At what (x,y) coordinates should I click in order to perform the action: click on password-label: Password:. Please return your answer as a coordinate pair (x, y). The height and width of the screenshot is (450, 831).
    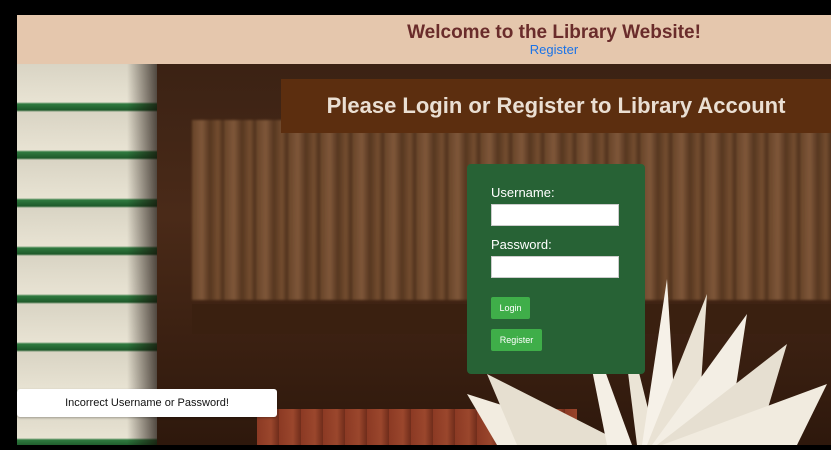
    Looking at the image, I should click on (521, 244).